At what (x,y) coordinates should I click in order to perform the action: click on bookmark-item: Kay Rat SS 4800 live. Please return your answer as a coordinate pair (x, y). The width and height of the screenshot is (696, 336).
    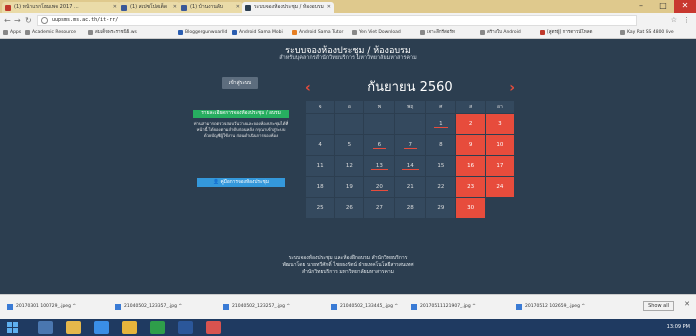
    Looking at the image, I should click on (647, 33).